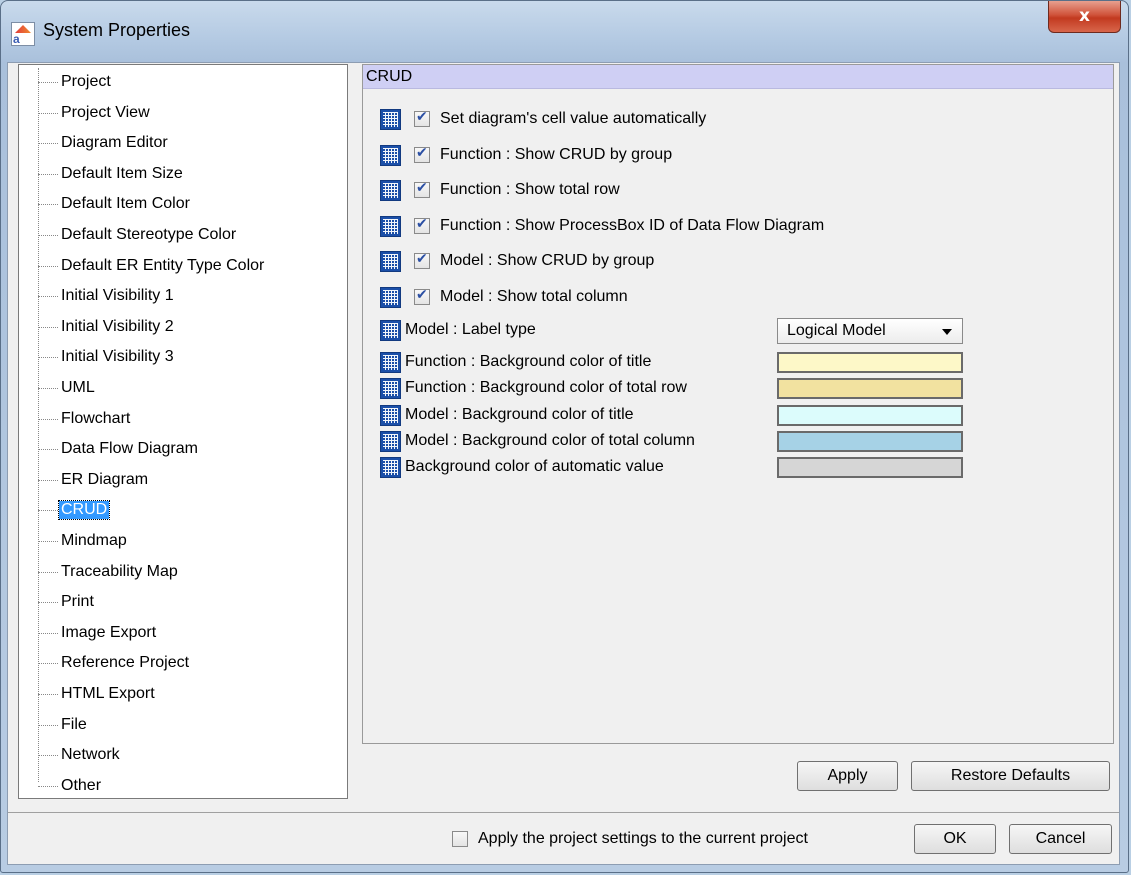  I want to click on footer-divider, so click(563, 812).